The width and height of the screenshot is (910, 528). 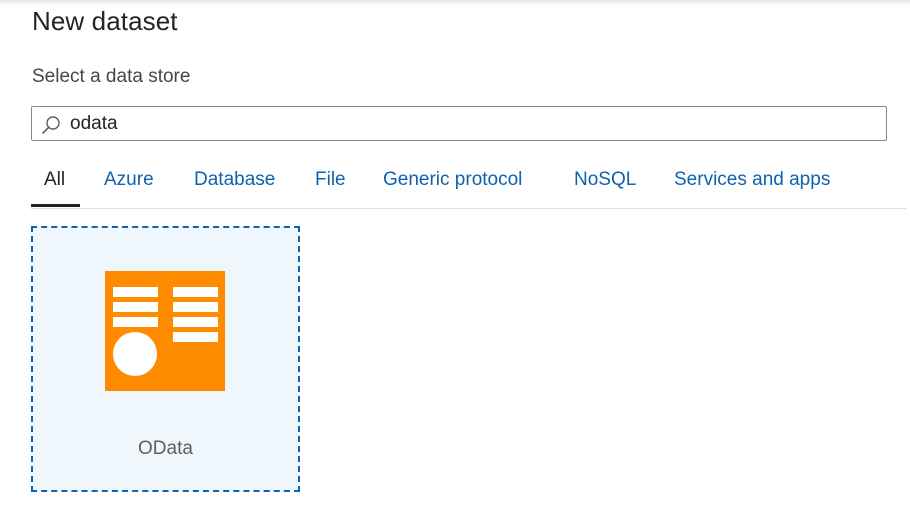 I want to click on tab-file: File, so click(x=330, y=180).